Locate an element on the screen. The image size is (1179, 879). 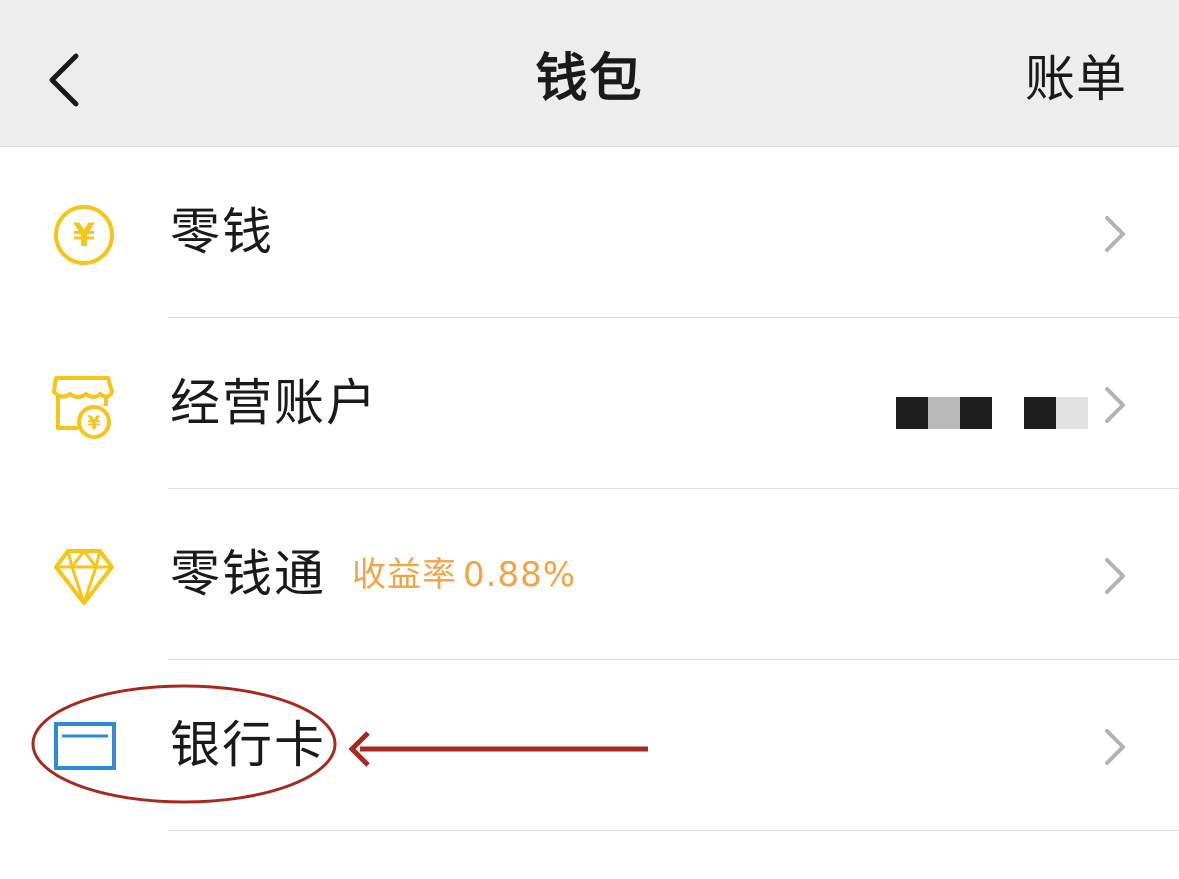
list-item-label: 银行卡 is located at coordinates (248, 745).